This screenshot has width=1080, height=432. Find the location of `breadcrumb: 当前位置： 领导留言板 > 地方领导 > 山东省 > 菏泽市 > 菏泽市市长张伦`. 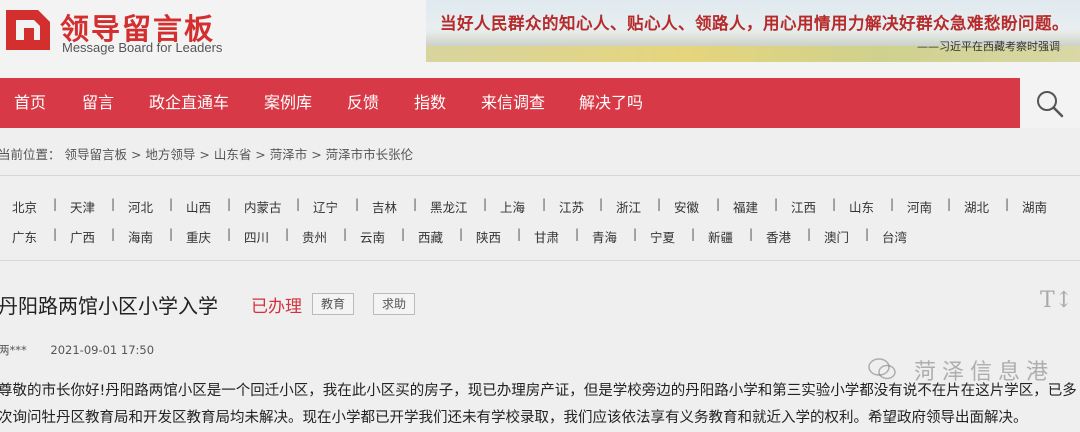

breadcrumb: 当前位置： 领导留言板 > 地方领导 > 山东省 > 菏泽市 > 菏泽市市长张伦 is located at coordinates (206, 153).